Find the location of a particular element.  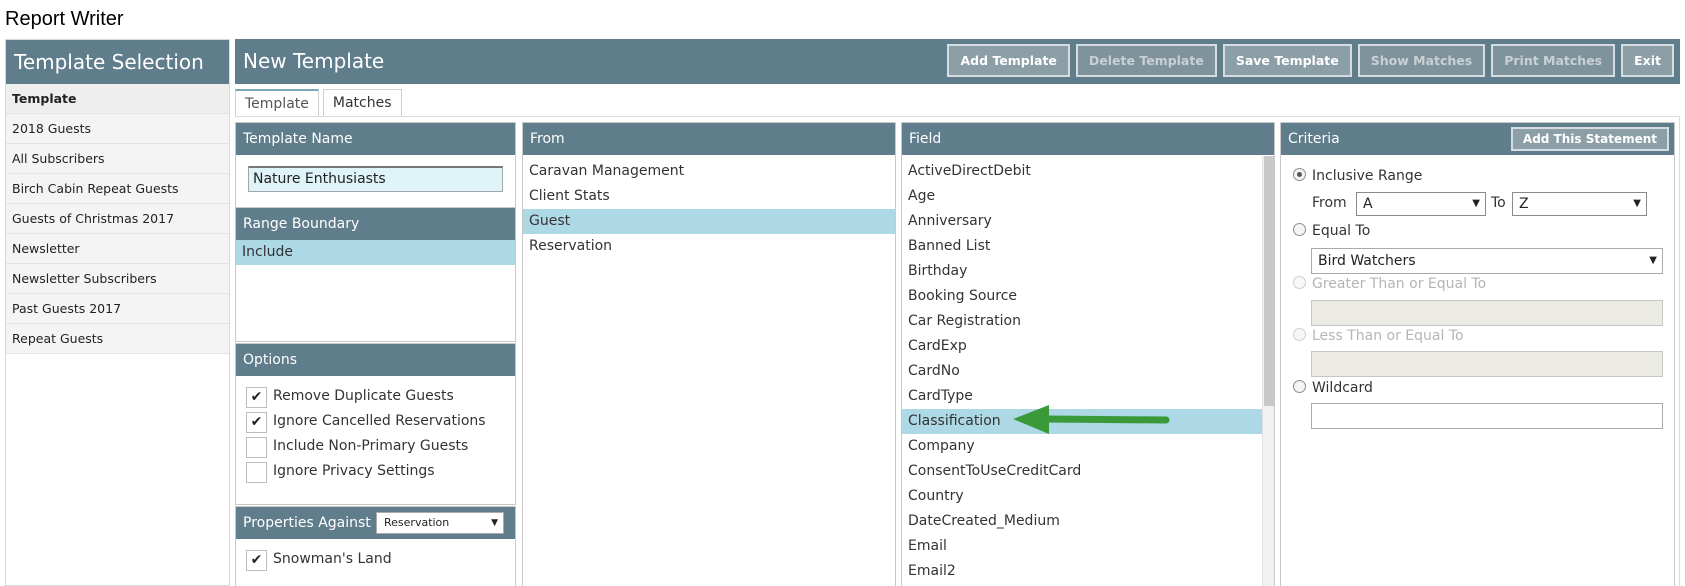

field-item: Car Registration is located at coordinates (1082, 321).